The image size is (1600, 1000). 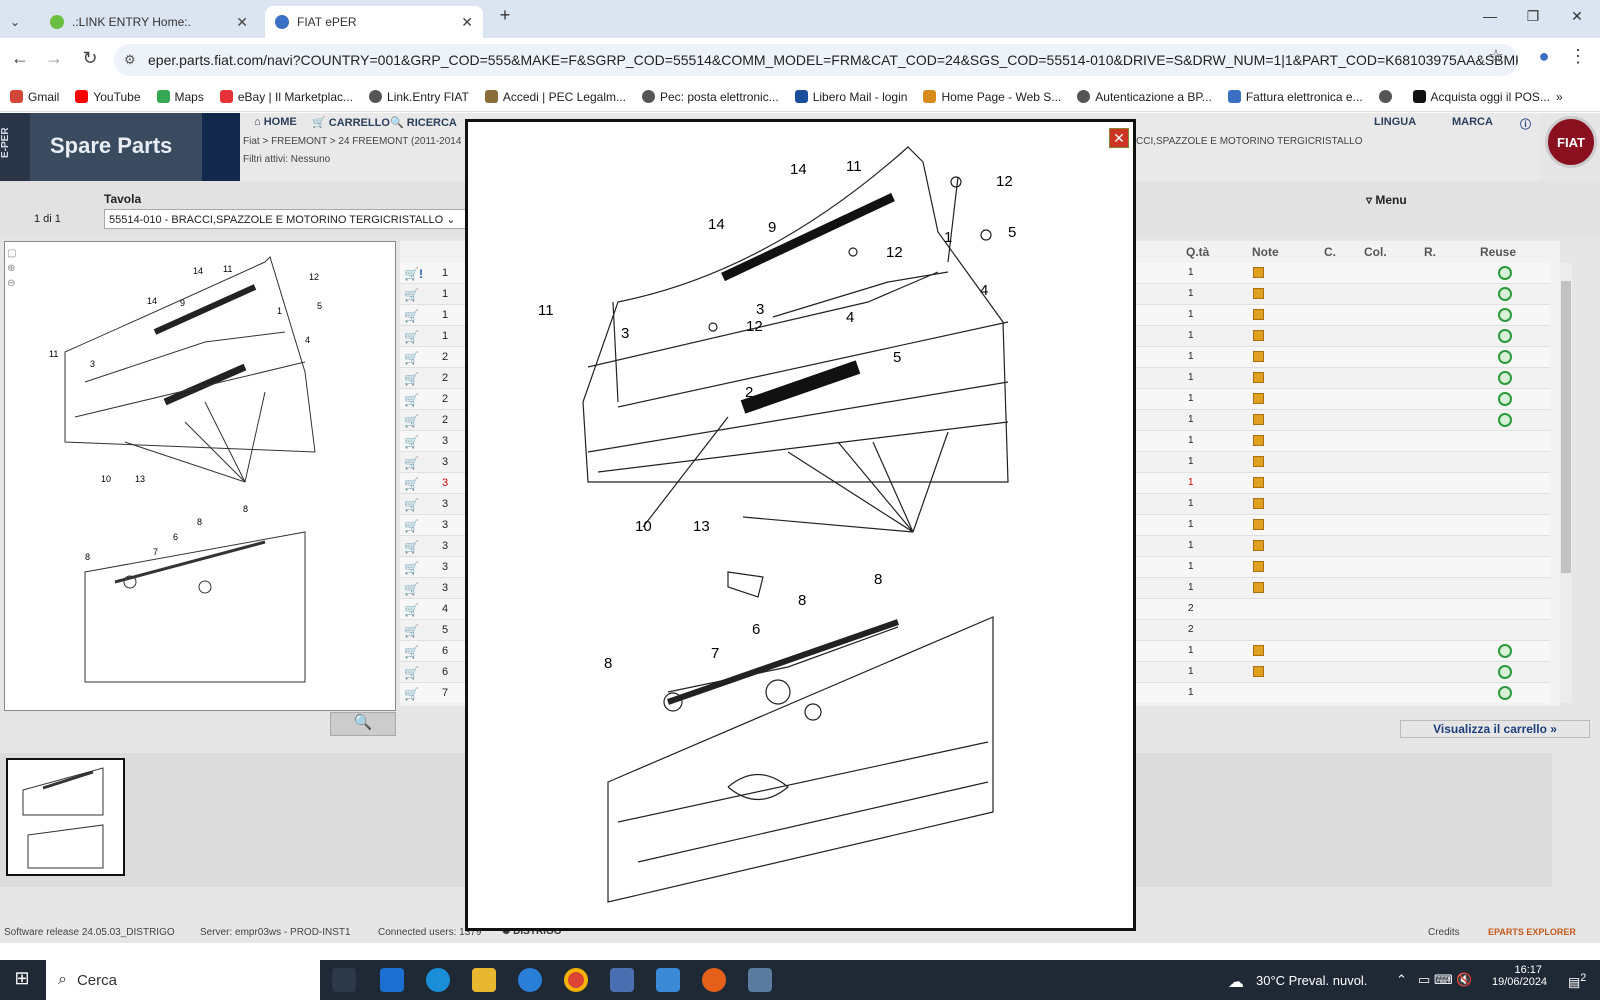 What do you see at coordinates (1533, 16) in the screenshot?
I see `restore-icon: ❐` at bounding box center [1533, 16].